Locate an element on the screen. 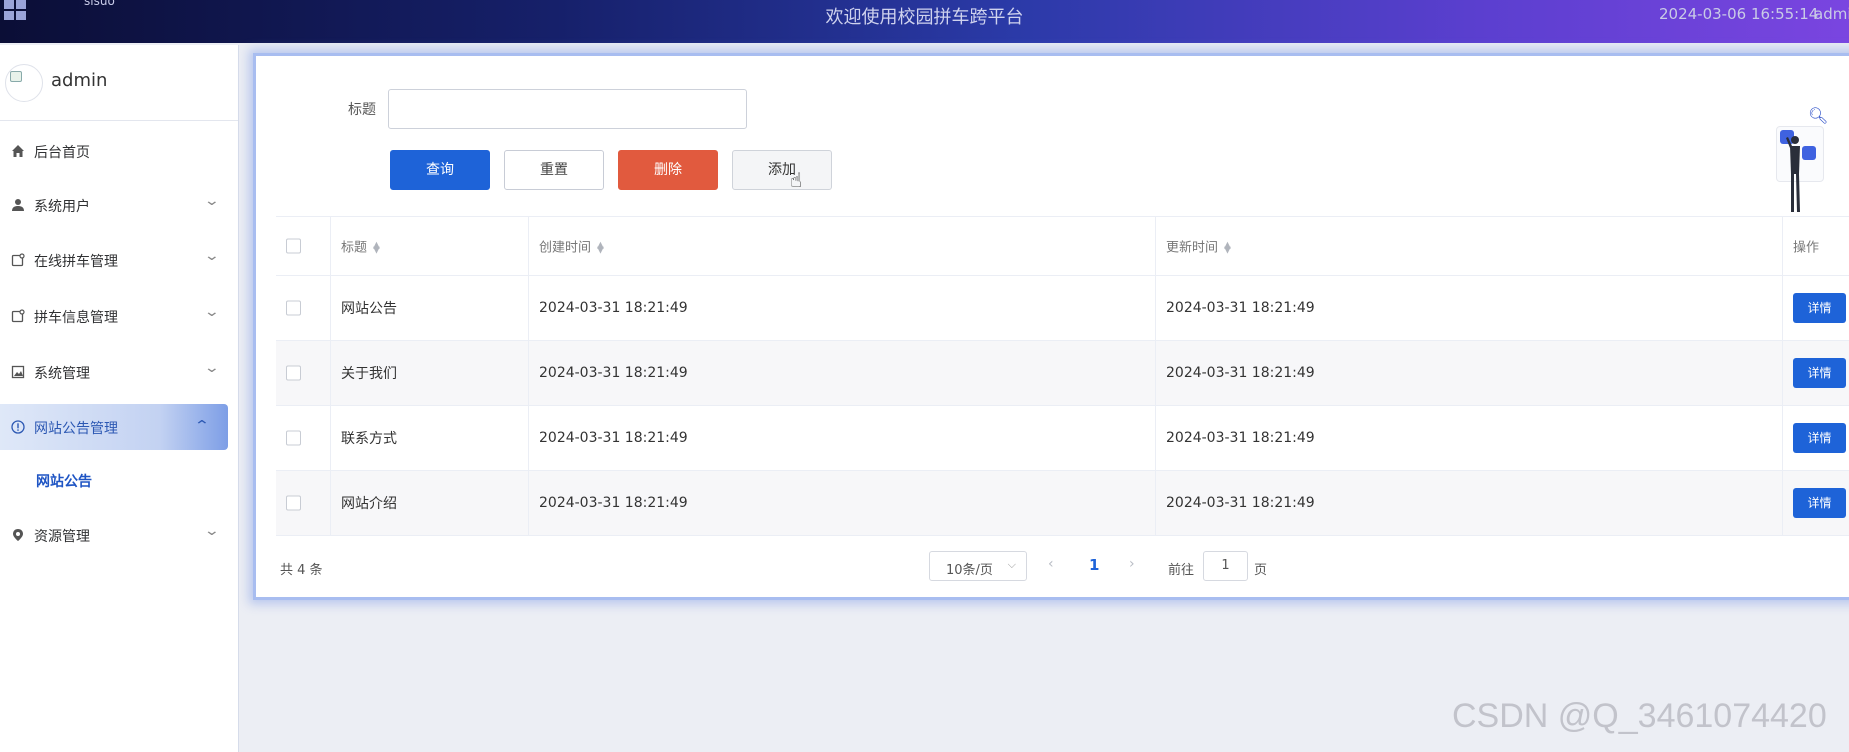 The width and height of the screenshot is (1849, 752). image-icon is located at coordinates (18, 372).